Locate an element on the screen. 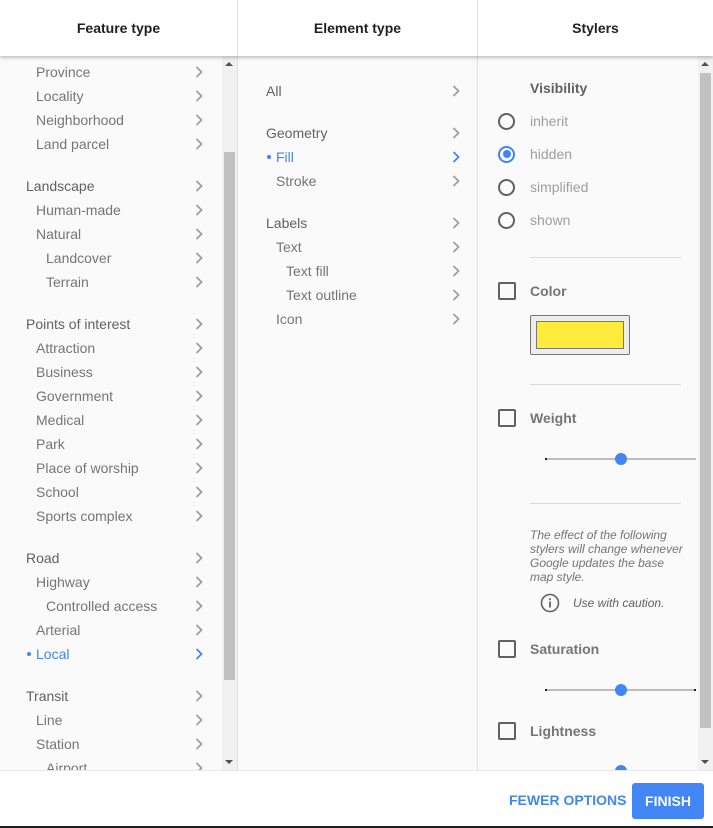 The image size is (713, 828). feature-type-item: Locality is located at coordinates (120, 96).